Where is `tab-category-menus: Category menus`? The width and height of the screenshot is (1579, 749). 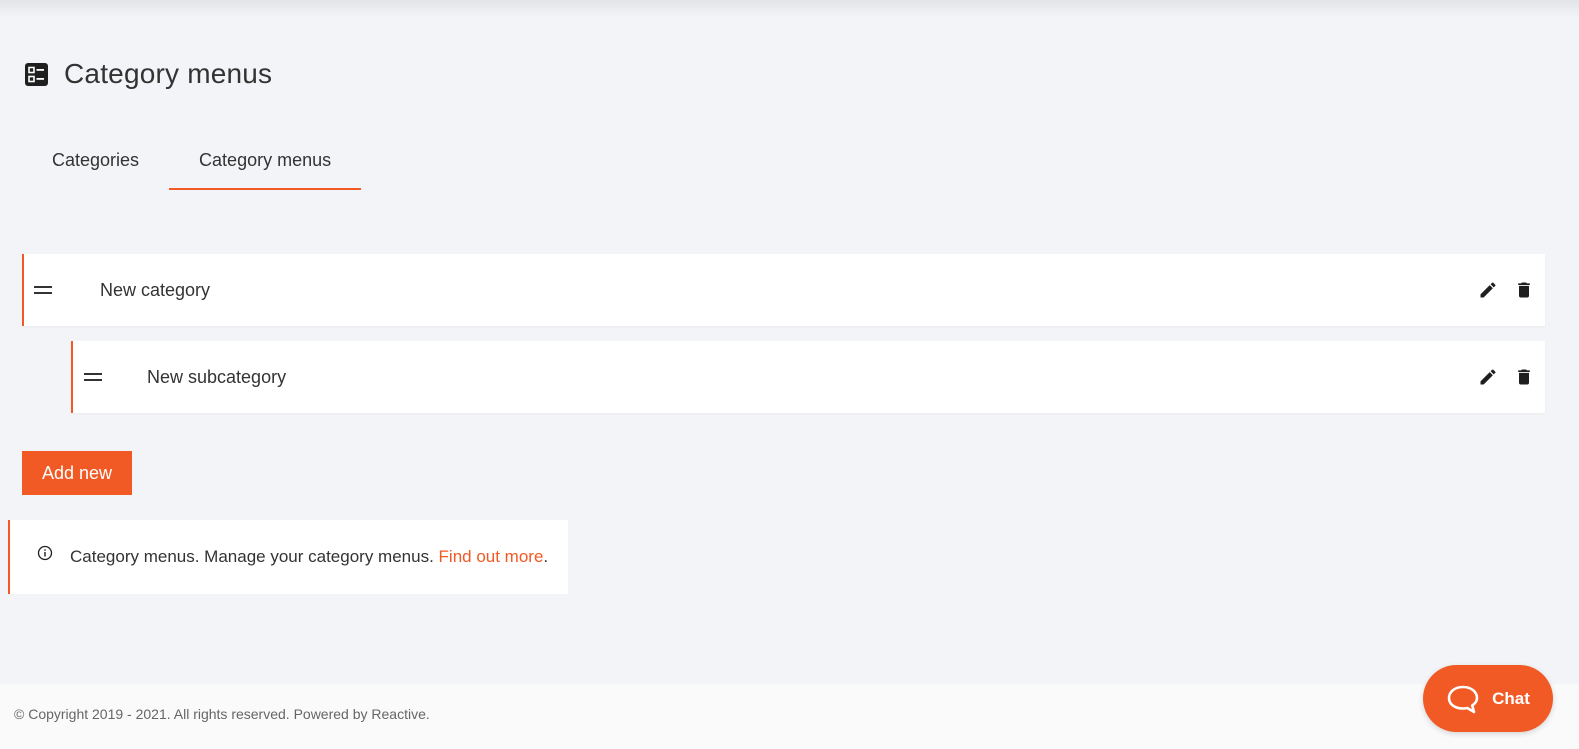
tab-category-menus: Category menus is located at coordinates (265, 161).